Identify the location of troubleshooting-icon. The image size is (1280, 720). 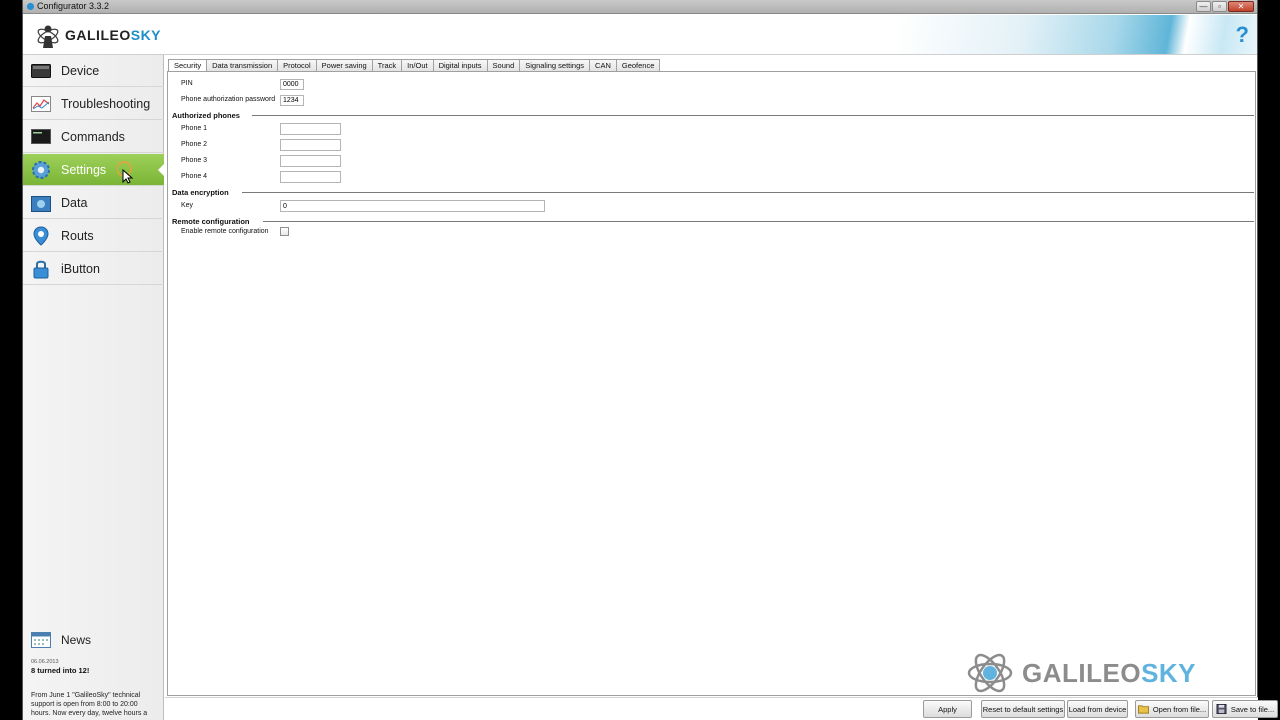
(41, 104).